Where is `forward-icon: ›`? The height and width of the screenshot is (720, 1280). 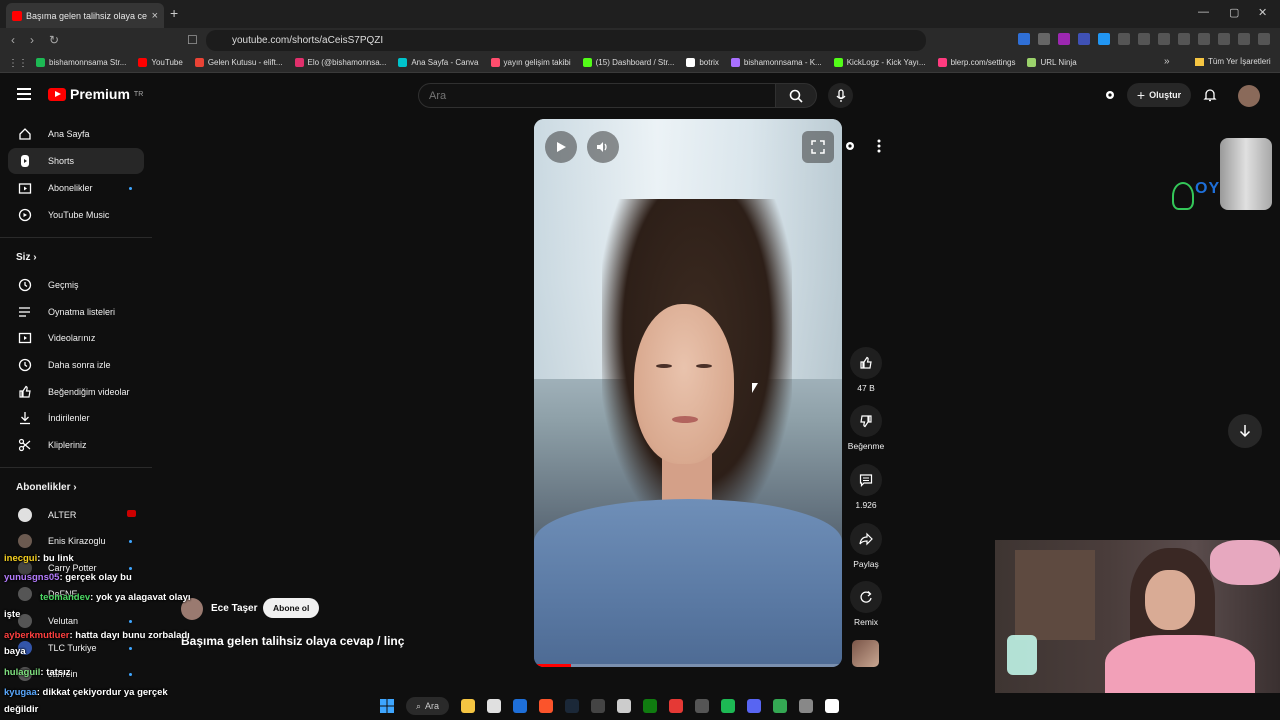
forward-icon: › is located at coordinates (32, 40).